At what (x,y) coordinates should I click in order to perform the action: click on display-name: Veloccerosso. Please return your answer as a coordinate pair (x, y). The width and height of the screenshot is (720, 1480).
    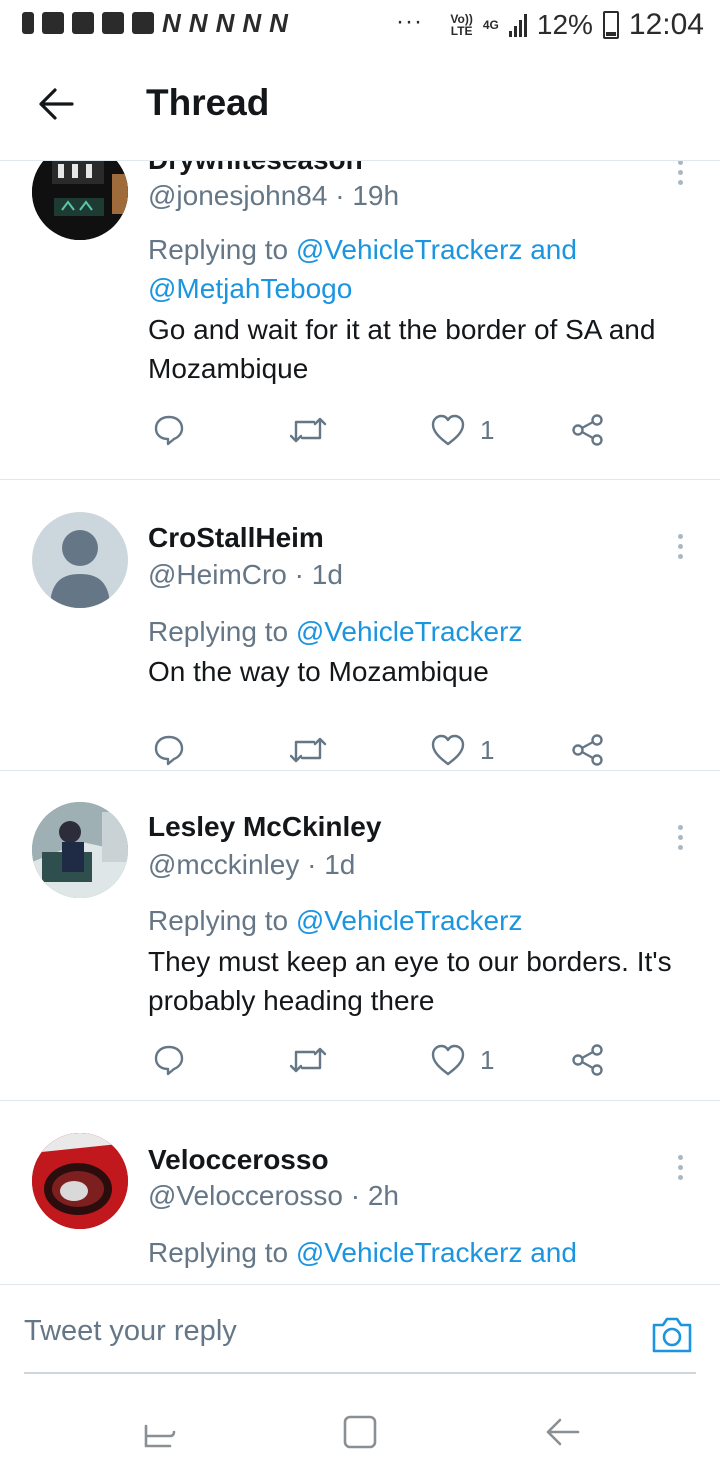
    Looking at the image, I should click on (238, 1160).